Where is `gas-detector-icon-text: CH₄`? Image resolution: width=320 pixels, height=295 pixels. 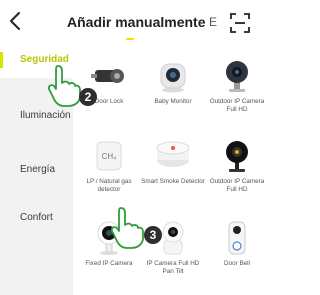
gas-detector-icon-text: CH₄ is located at coordinates (109, 156).